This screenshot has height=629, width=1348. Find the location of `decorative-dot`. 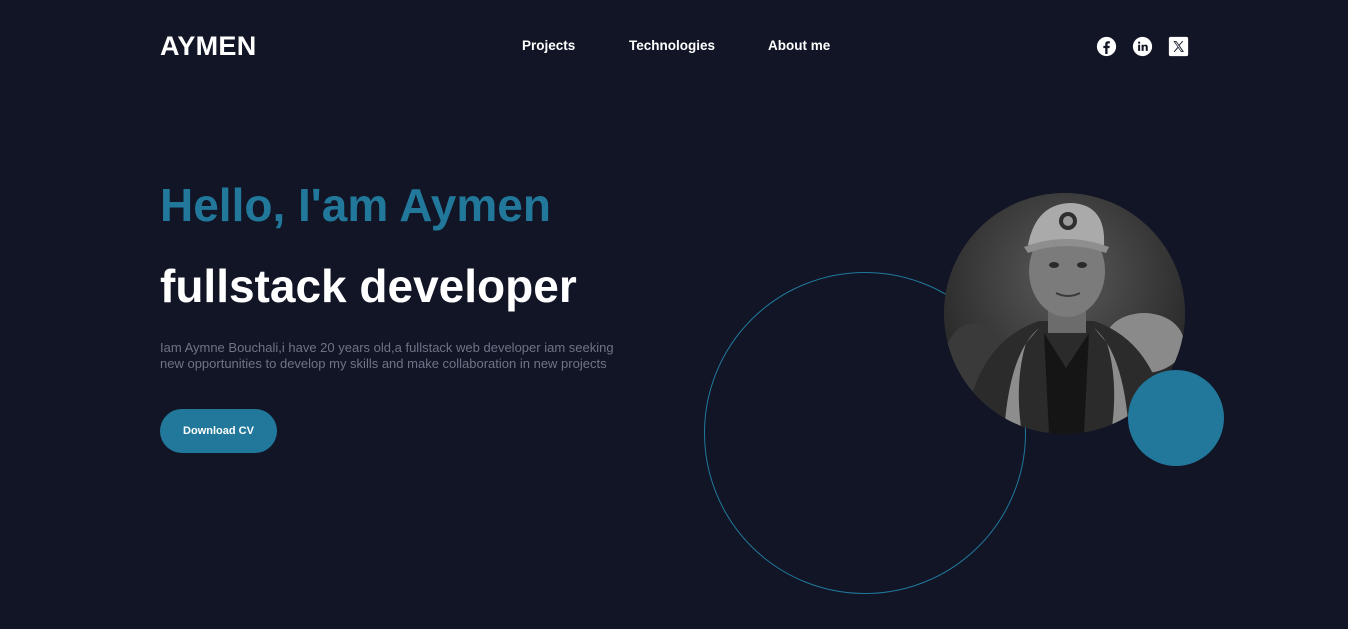

decorative-dot is located at coordinates (1176, 418).